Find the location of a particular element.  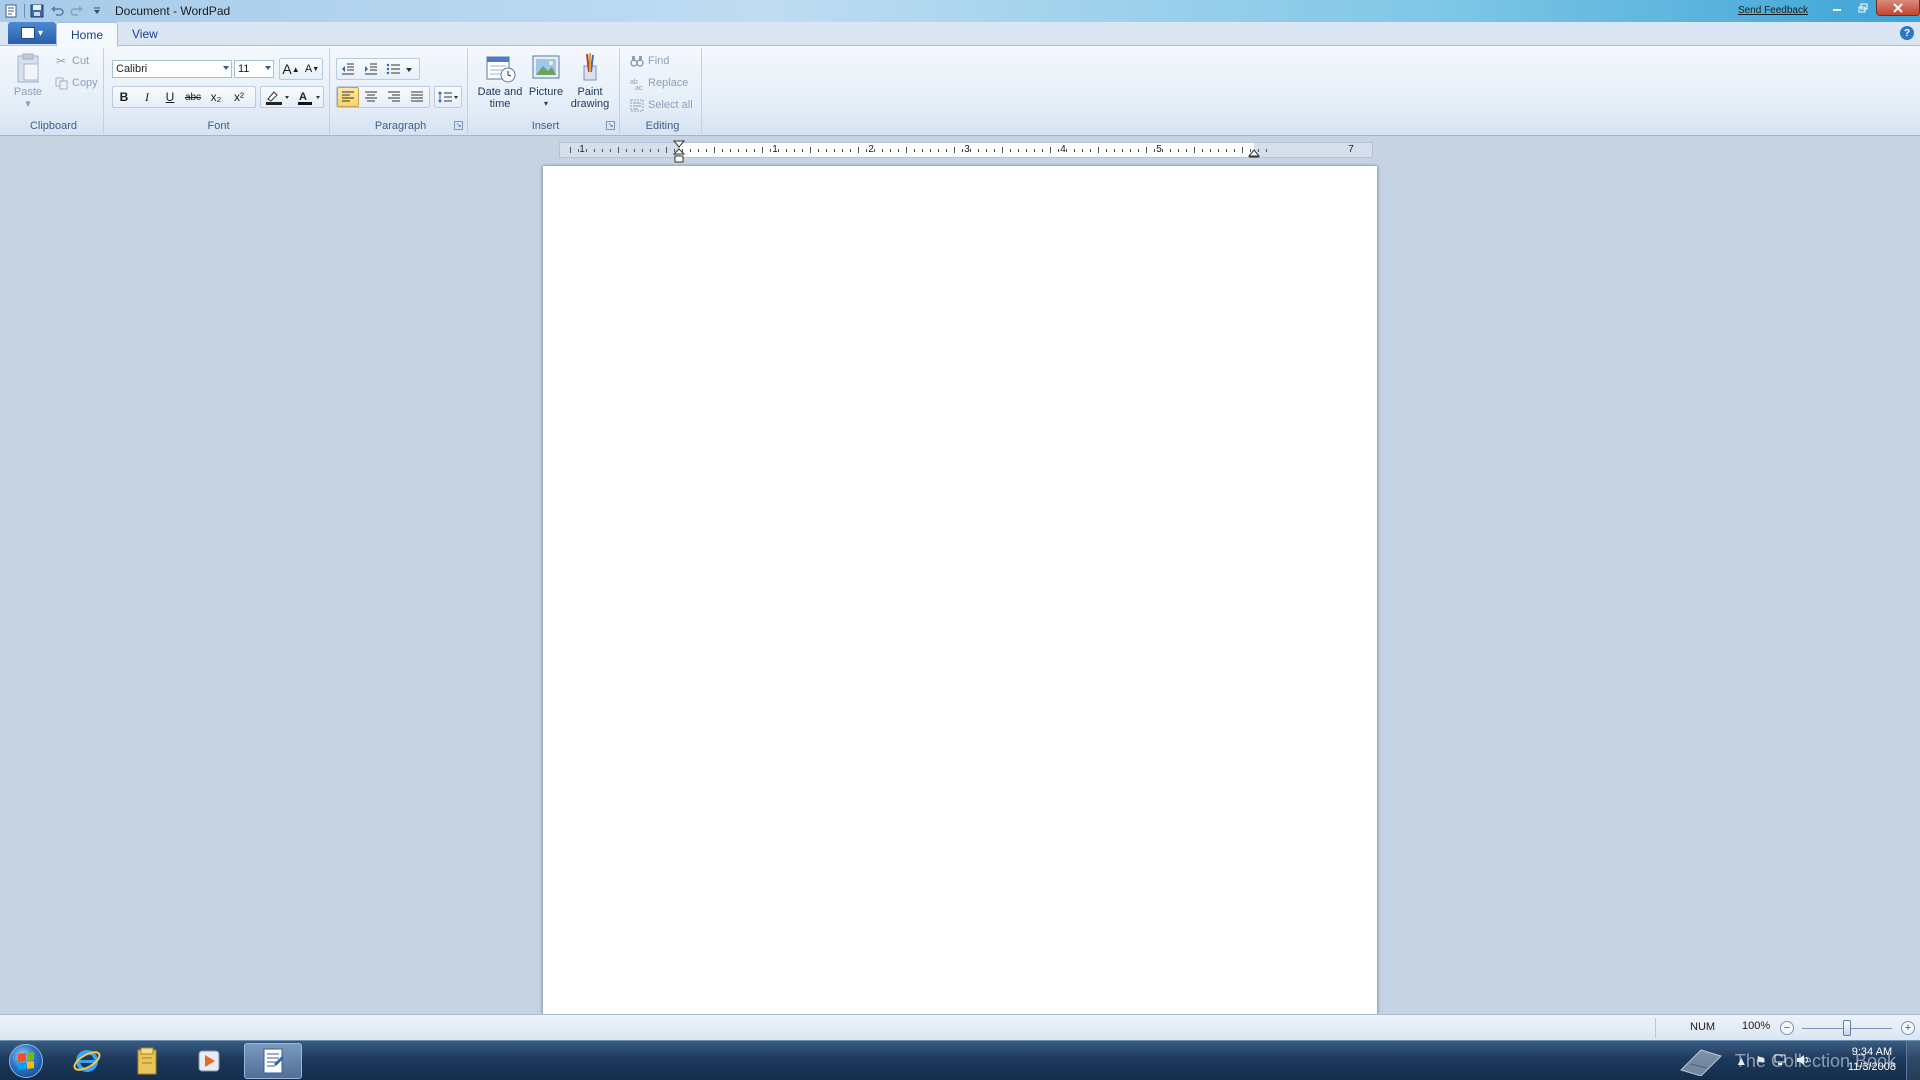

help-icon: ? is located at coordinates (1907, 33).